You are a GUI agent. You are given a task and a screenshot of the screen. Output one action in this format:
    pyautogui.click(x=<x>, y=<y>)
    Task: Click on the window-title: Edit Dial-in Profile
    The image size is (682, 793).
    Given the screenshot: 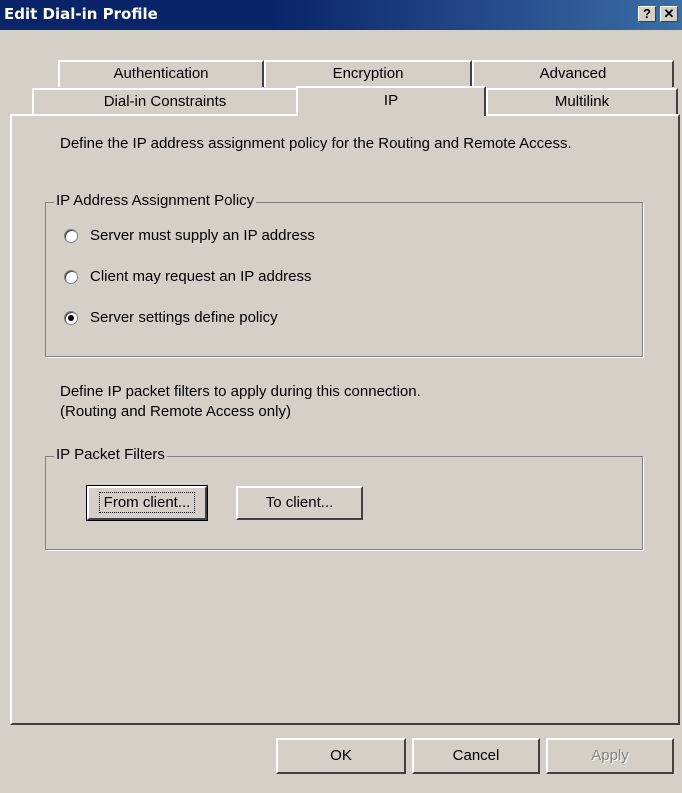 What is the action you would take?
    pyautogui.click(x=81, y=14)
    